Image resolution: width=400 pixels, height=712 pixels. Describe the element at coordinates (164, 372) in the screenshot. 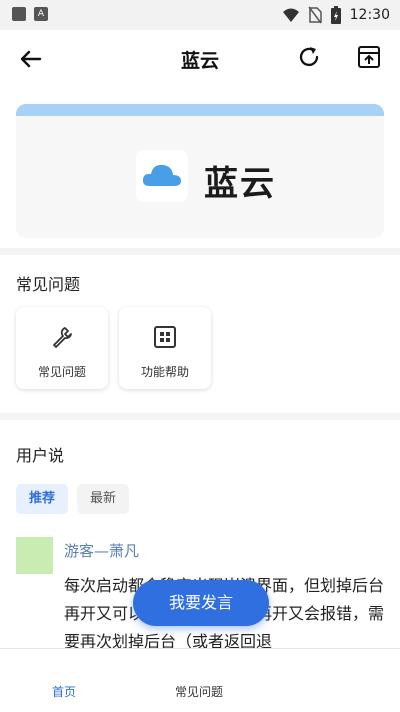

I see `help-tile-label: 功能帮助` at that location.